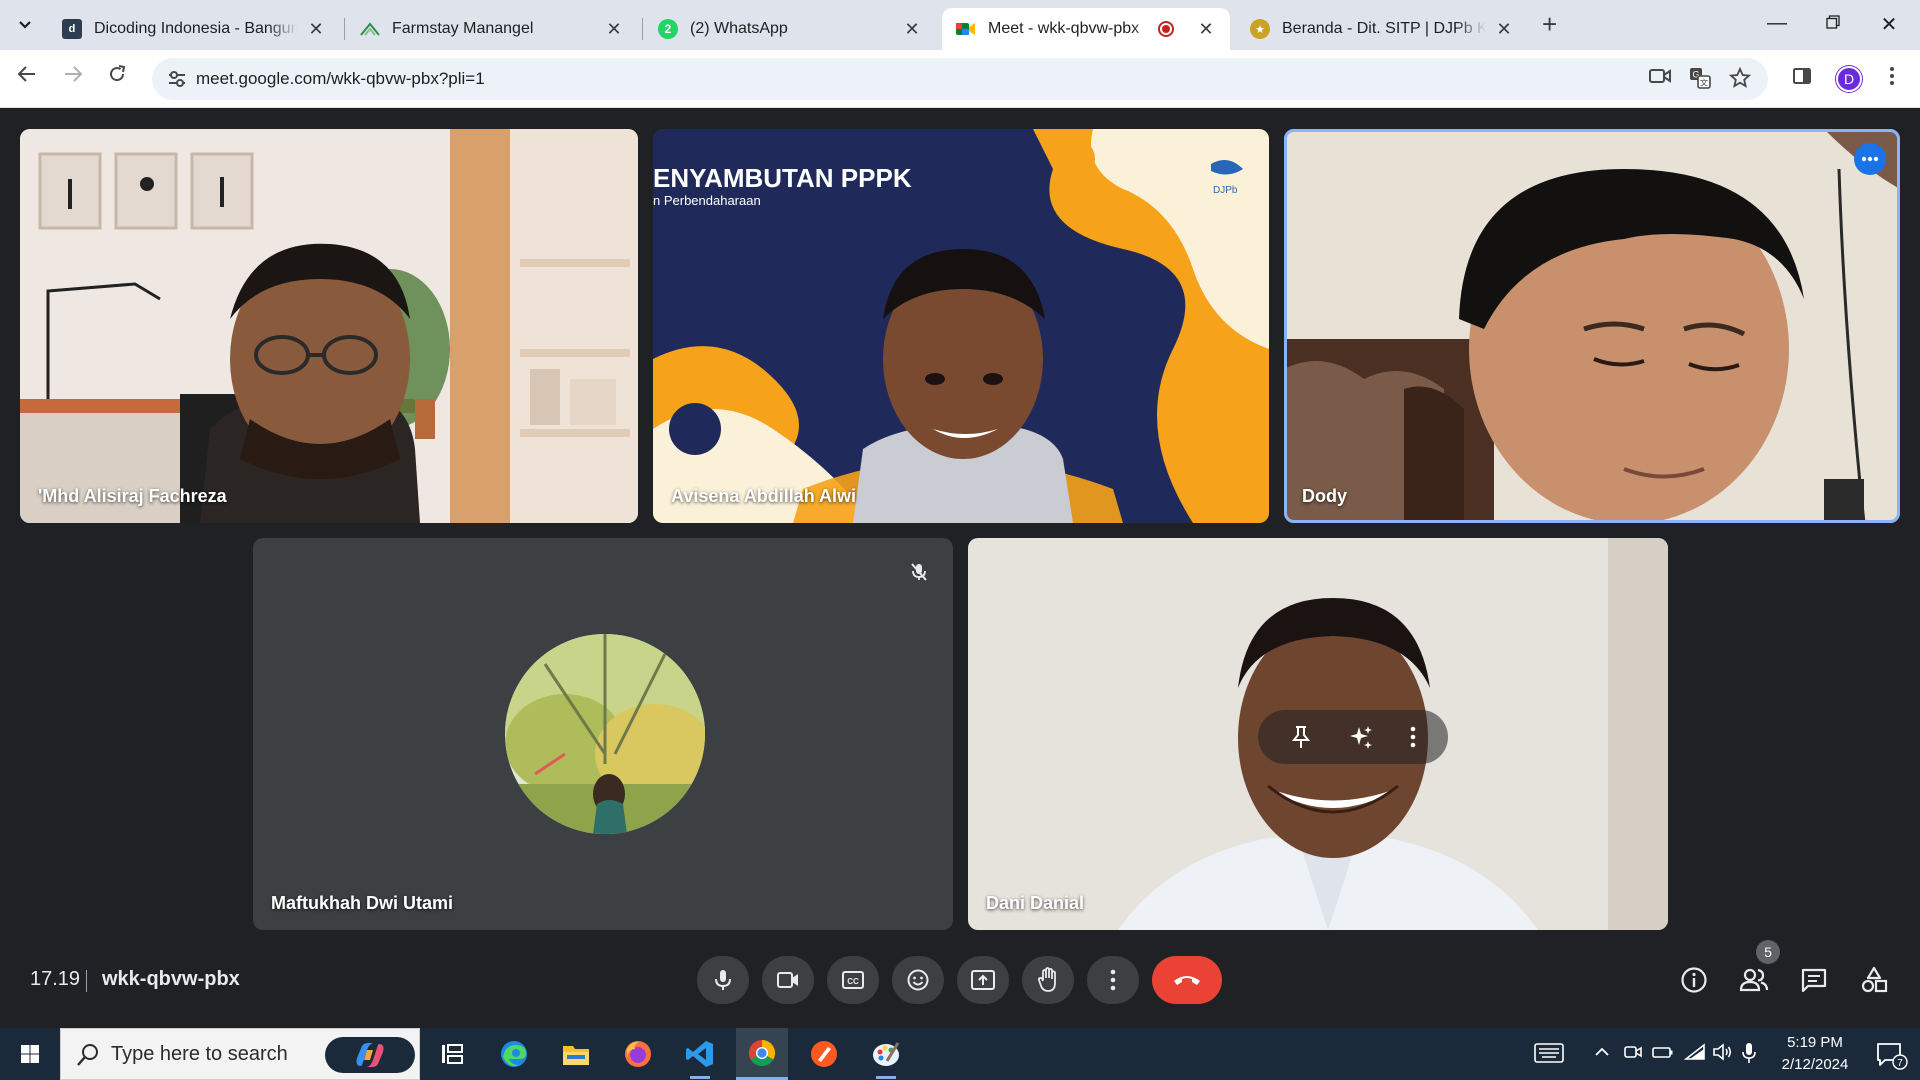  I want to click on side-panel-icon, so click(1802, 79).